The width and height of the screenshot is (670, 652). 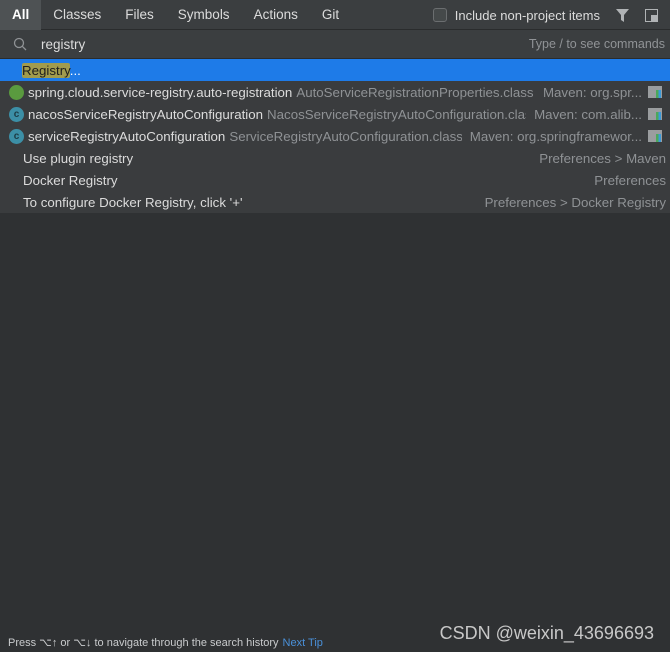 What do you see at coordinates (622, 15) in the screenshot?
I see `filter-icon` at bounding box center [622, 15].